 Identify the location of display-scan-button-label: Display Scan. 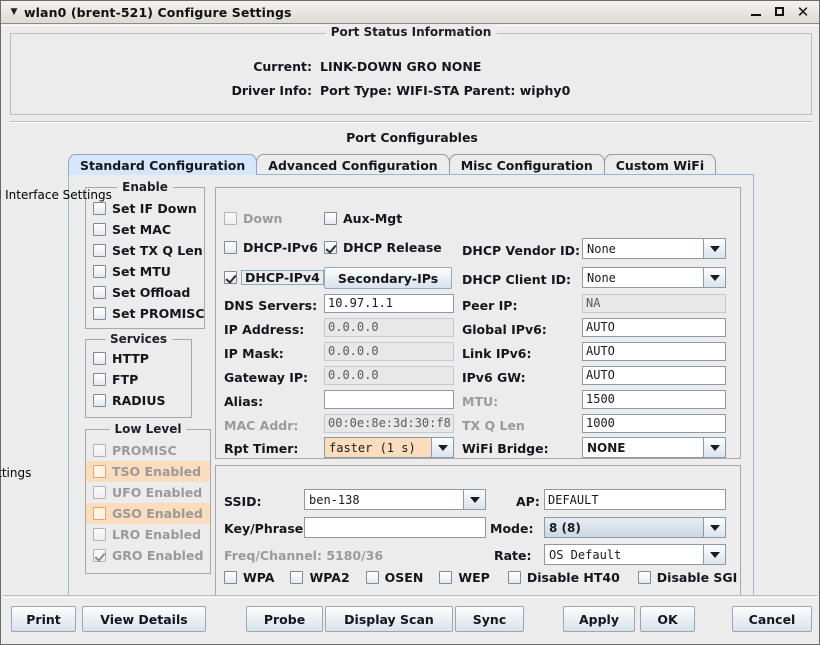
(389, 619).